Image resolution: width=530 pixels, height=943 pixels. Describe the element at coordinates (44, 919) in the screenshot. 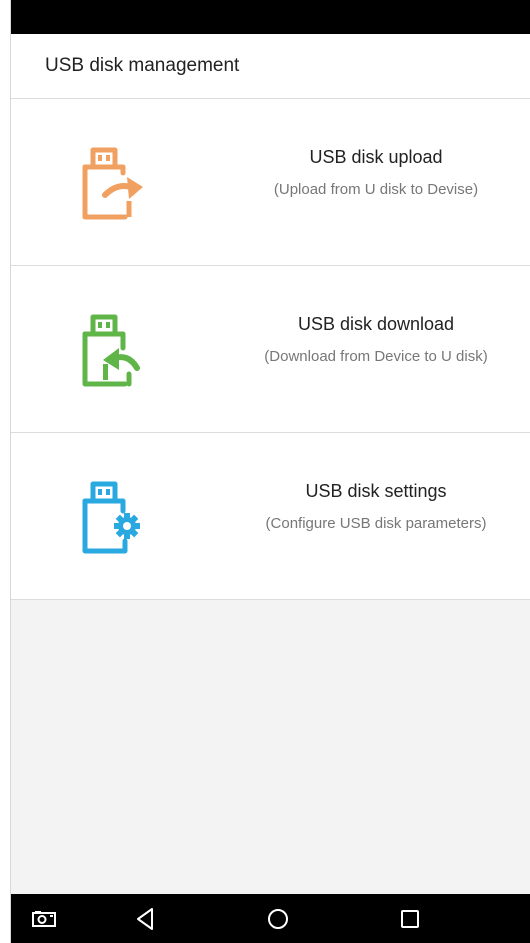

I see `screenshot-icon` at that location.